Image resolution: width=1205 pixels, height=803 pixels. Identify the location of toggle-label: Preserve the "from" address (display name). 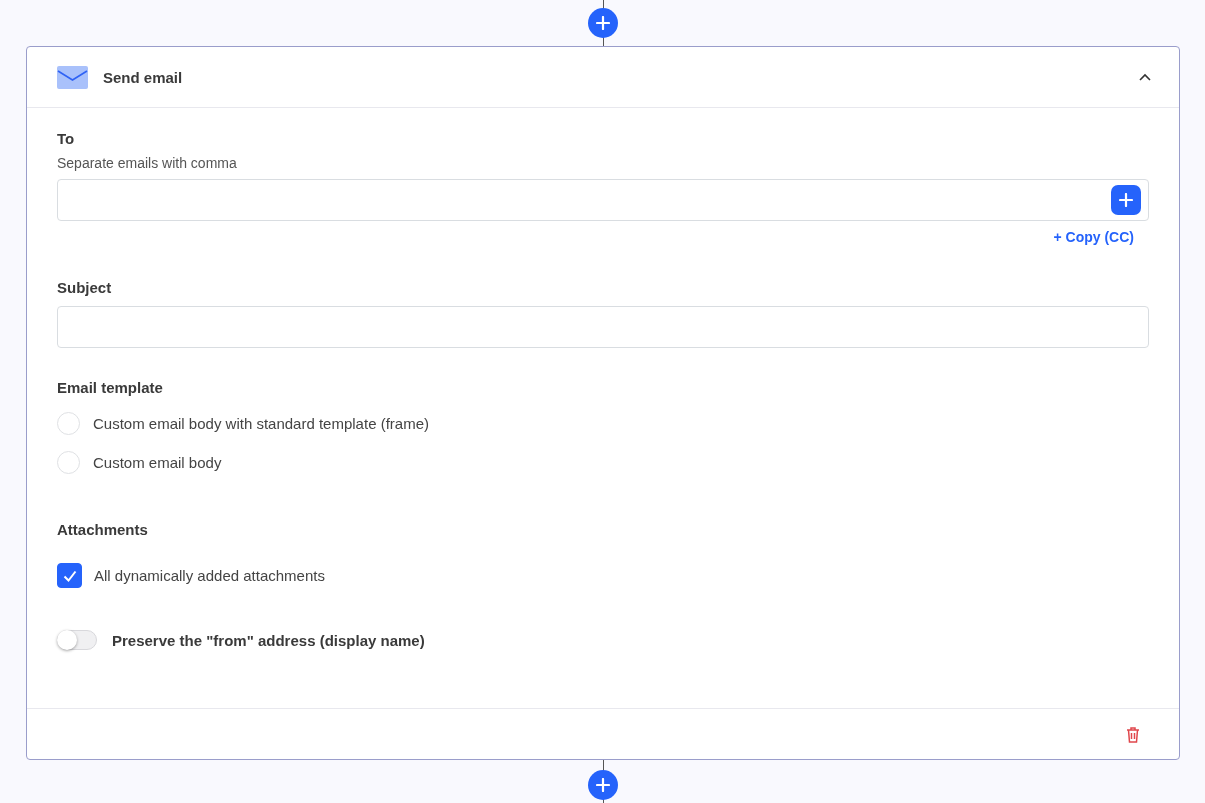
(268, 640).